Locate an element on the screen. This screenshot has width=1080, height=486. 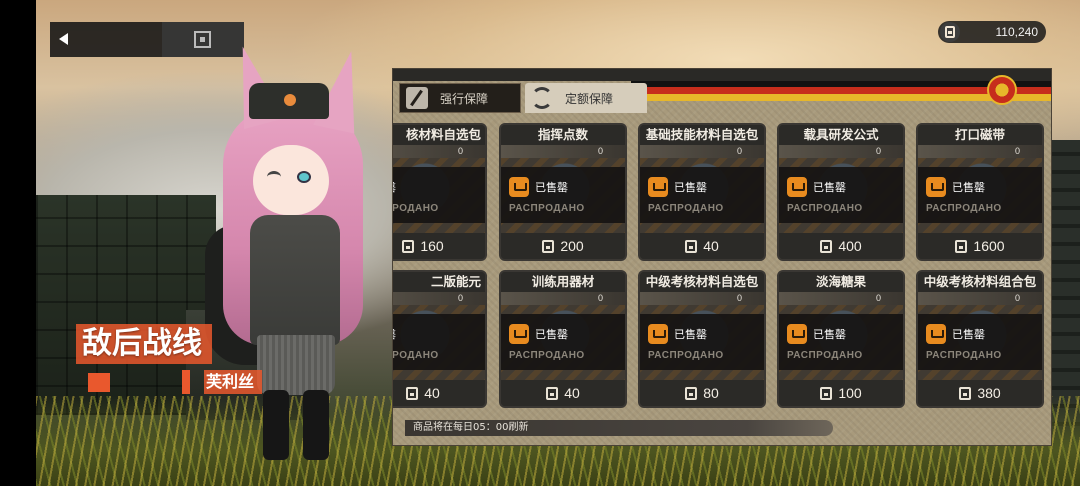
shop-item-card: 打口磁带 0 已售罄 РАСПРОДАНО 1600 is located at coordinates (980, 192).